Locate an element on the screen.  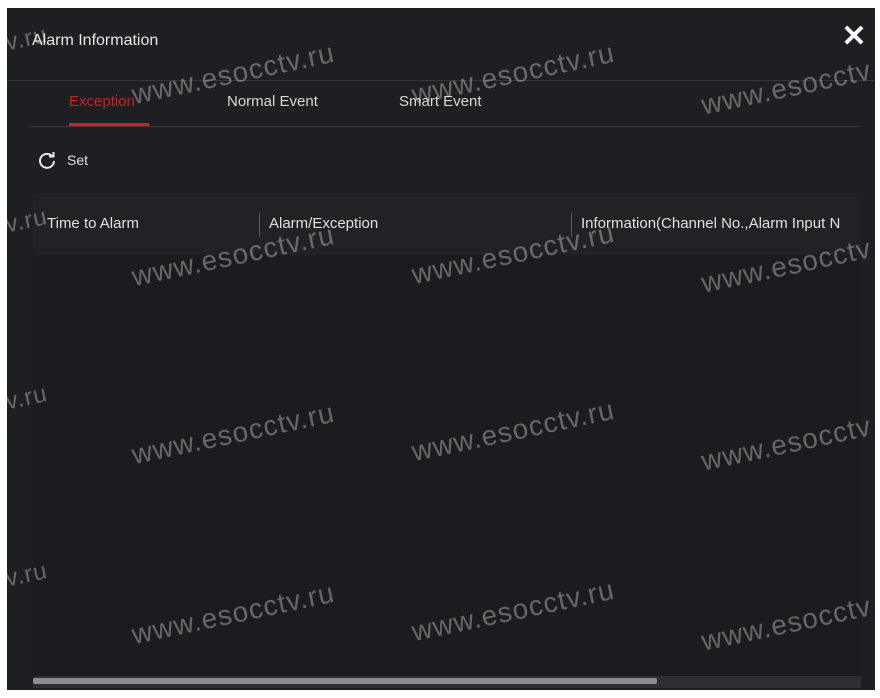
title-divider is located at coordinates (441, 80).